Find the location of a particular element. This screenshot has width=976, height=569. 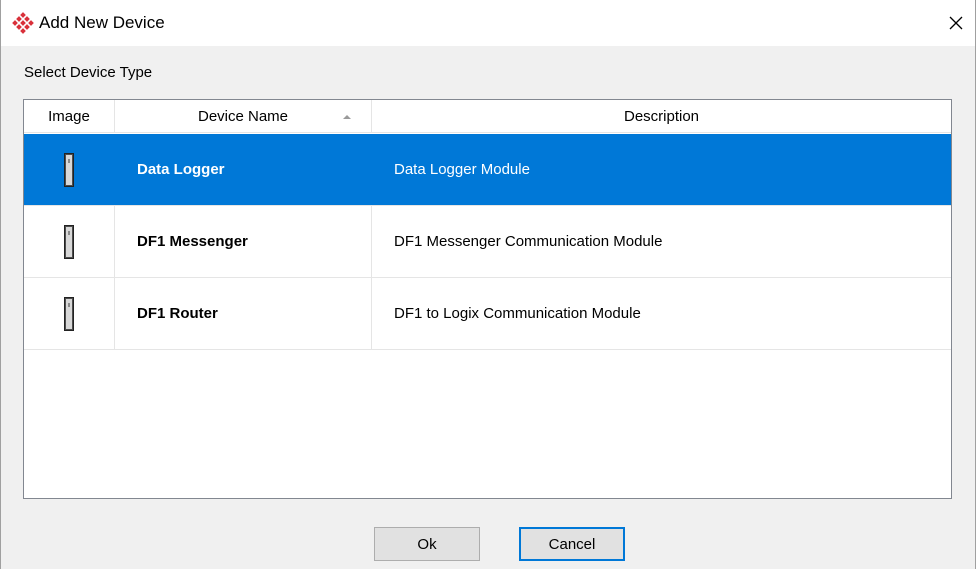

column-header-label: Device Name is located at coordinates (243, 116).